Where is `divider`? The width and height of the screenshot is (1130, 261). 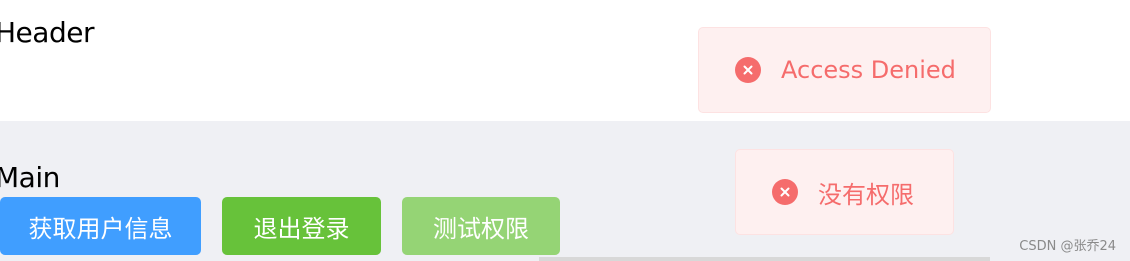 divider is located at coordinates (764, 259).